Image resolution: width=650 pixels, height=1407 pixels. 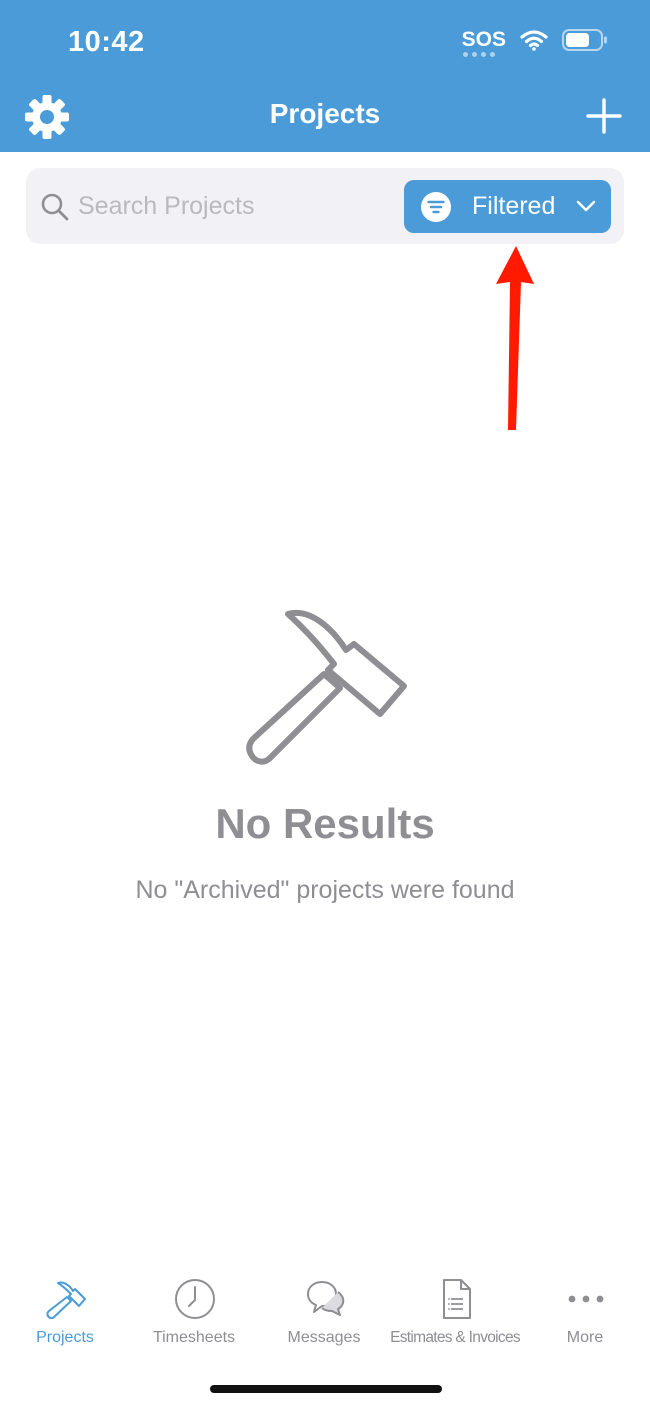 I want to click on filter-icon, so click(x=436, y=207).